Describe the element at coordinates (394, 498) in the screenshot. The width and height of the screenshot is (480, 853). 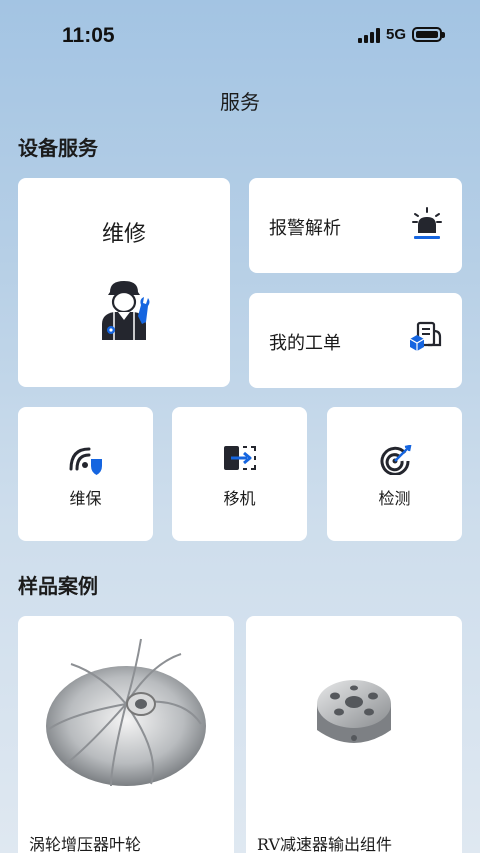
I see `inspect-label: 检测` at that location.